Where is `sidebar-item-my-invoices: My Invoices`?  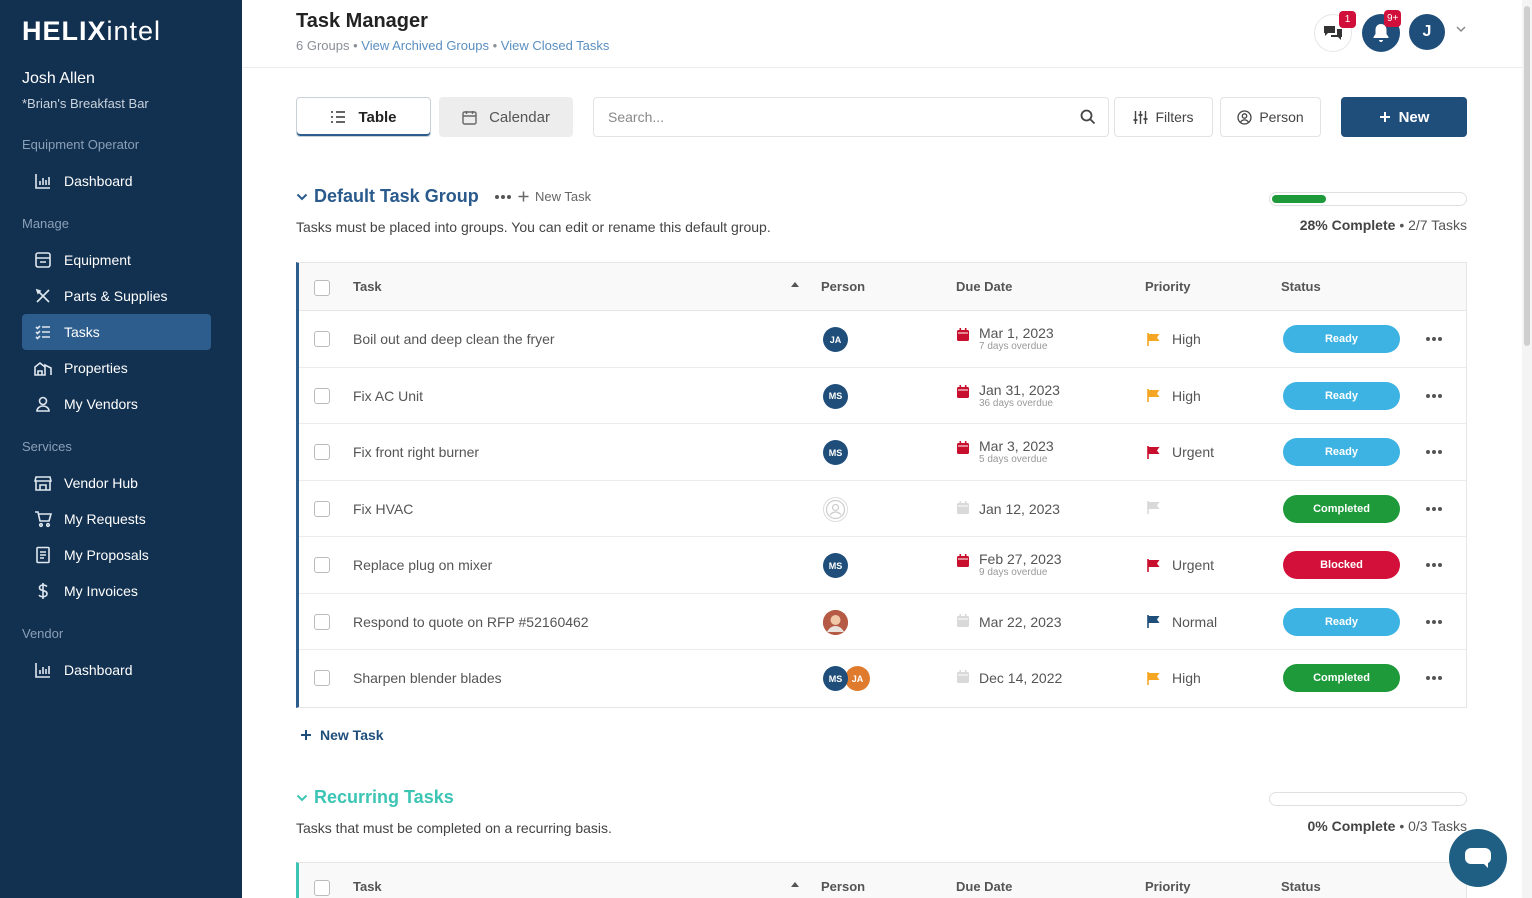
sidebar-item-my-invoices: My Invoices is located at coordinates (116, 591).